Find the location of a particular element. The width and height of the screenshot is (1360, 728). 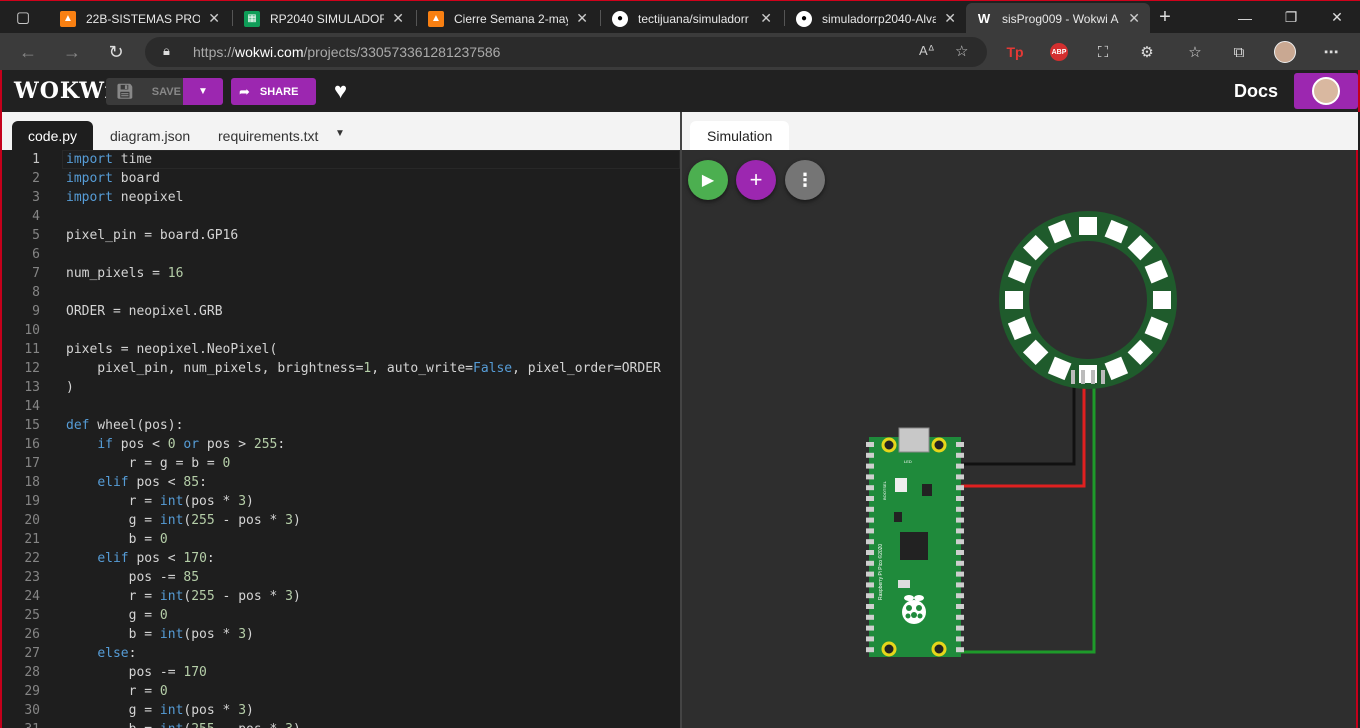

code-line: else: is located at coordinates (101, 653).